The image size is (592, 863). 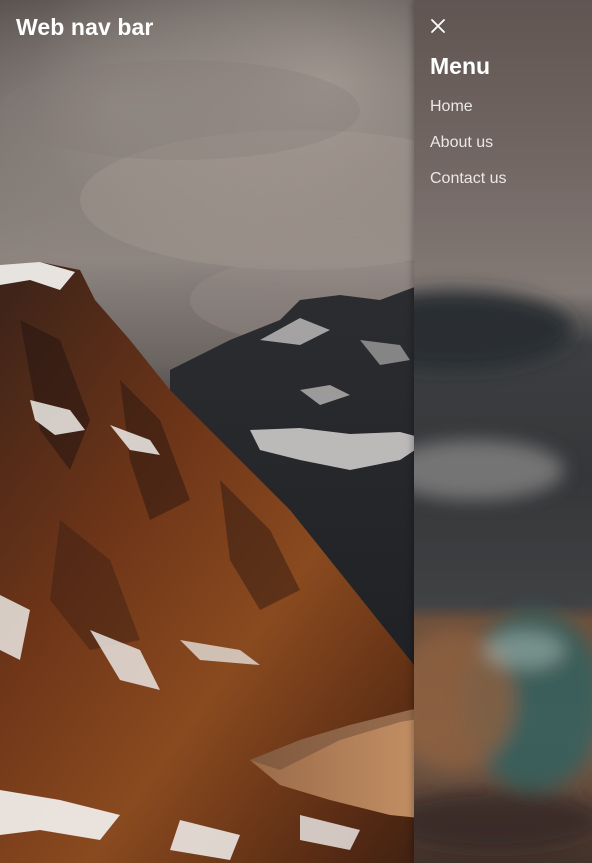 I want to click on menu-link-home: Home, so click(x=451, y=106).